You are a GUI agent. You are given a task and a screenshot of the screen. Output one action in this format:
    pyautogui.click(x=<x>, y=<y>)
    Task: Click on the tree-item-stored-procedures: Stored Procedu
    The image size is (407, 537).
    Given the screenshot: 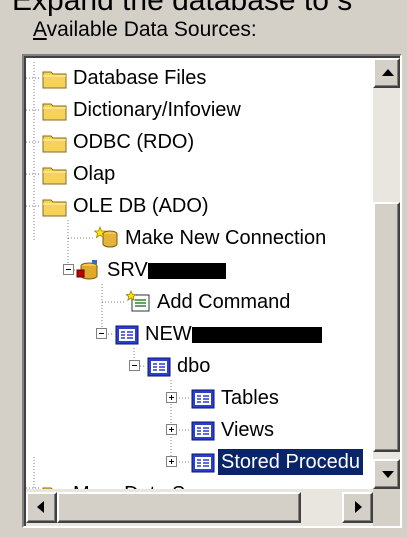 What is the action you would take?
    pyautogui.click(x=276, y=462)
    